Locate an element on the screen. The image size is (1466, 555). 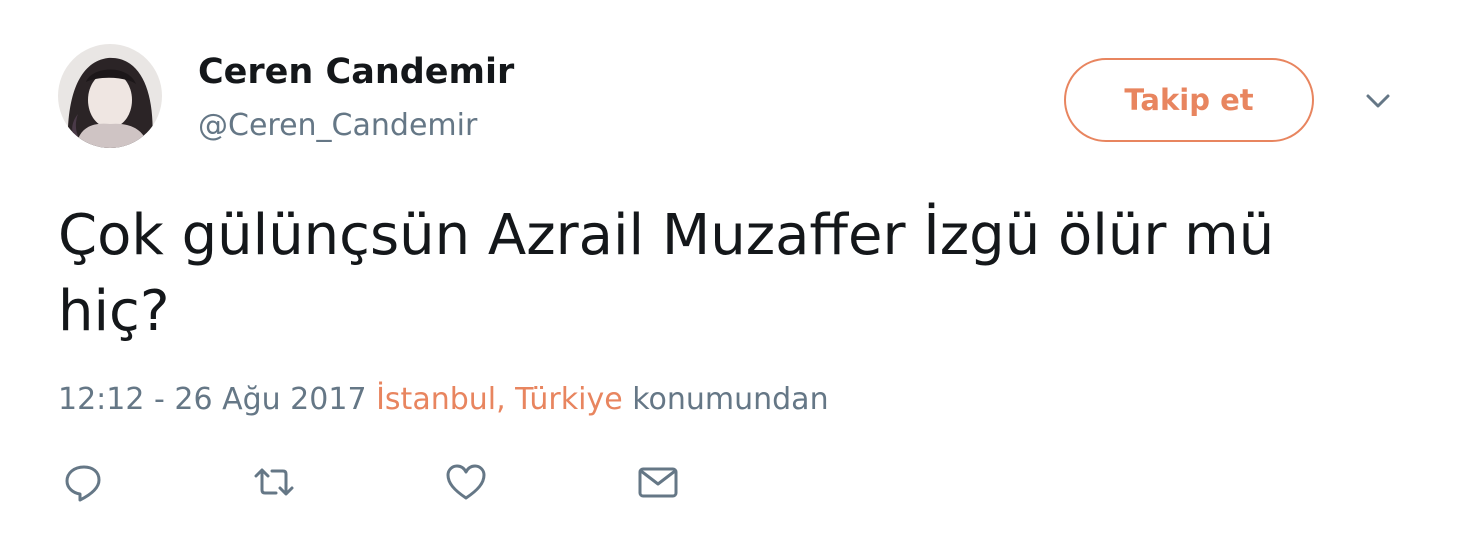
avatar-image is located at coordinates (110, 96).